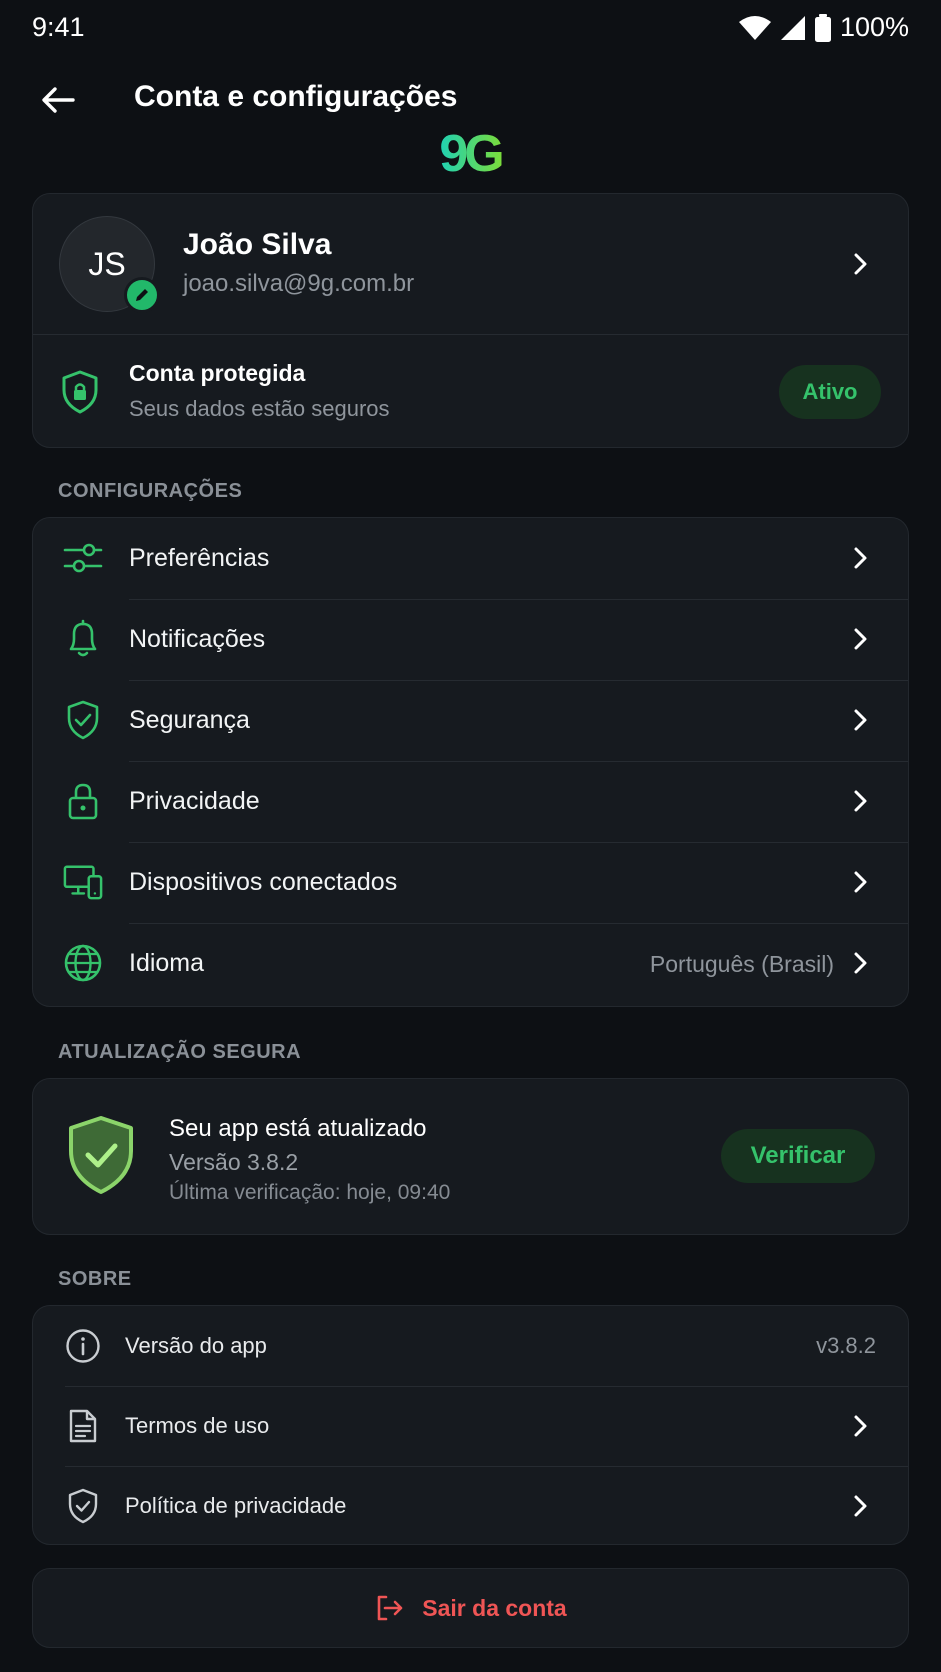 Image resolution: width=941 pixels, height=1672 pixels. Describe the element at coordinates (470, 639) in the screenshot. I see `settings-item-notifications: Notificações` at that location.